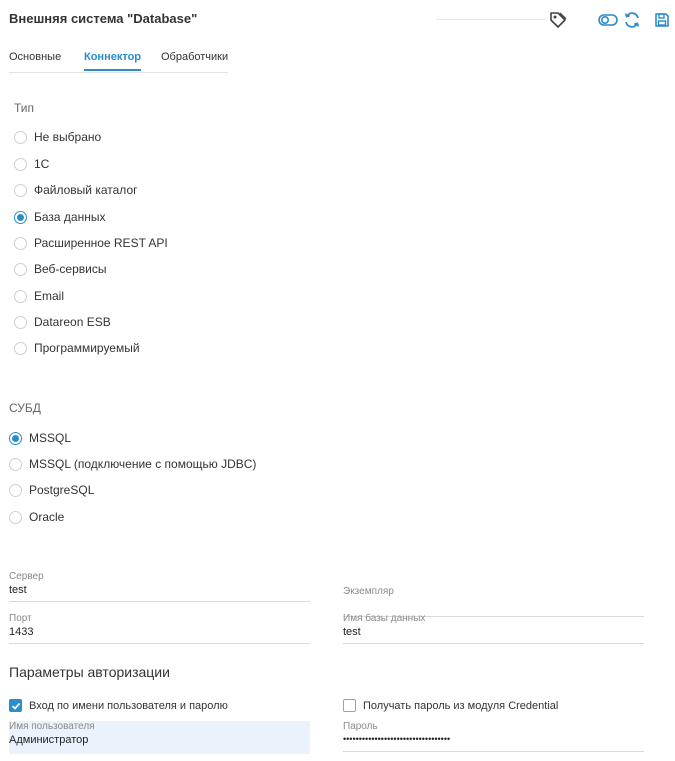 The image size is (675, 761). I want to click on radio-label: Веб-сервисы, so click(70, 269).